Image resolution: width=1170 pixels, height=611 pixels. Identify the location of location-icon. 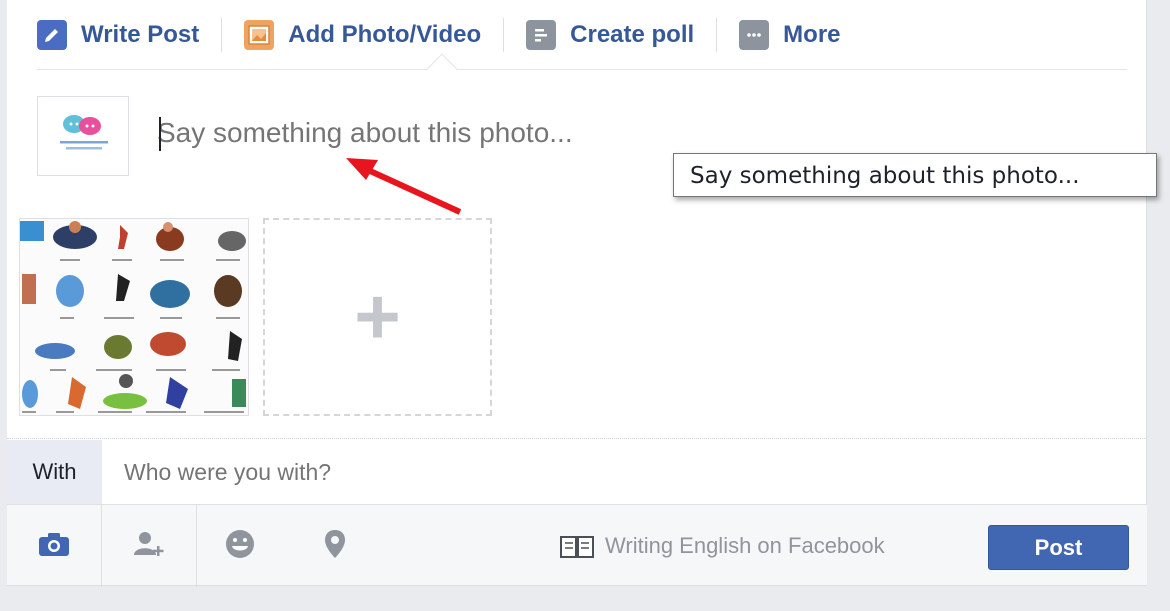
(335, 546).